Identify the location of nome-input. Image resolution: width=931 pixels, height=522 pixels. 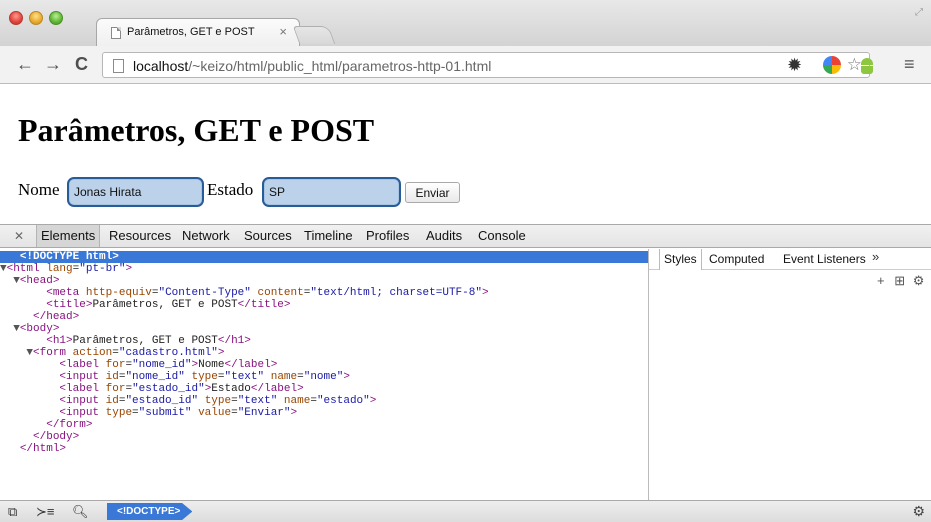
(135, 192).